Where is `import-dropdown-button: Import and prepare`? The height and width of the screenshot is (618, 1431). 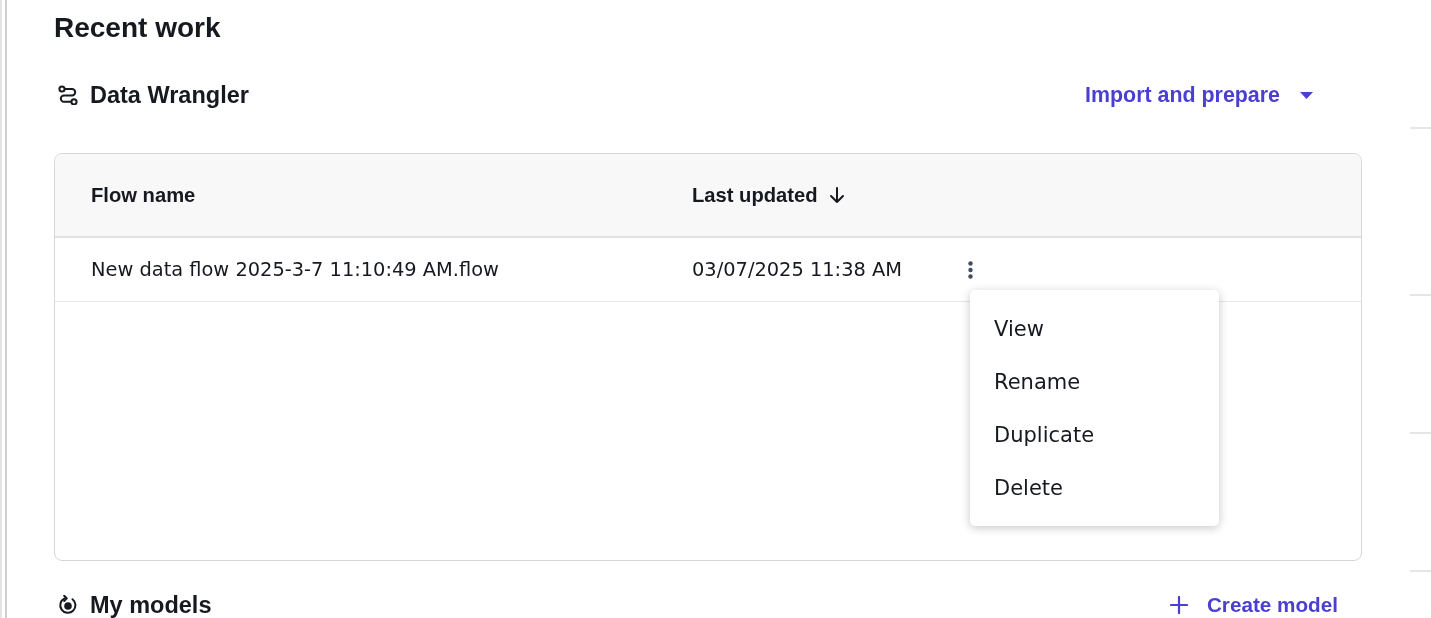 import-dropdown-button: Import and prepare is located at coordinates (1199, 95).